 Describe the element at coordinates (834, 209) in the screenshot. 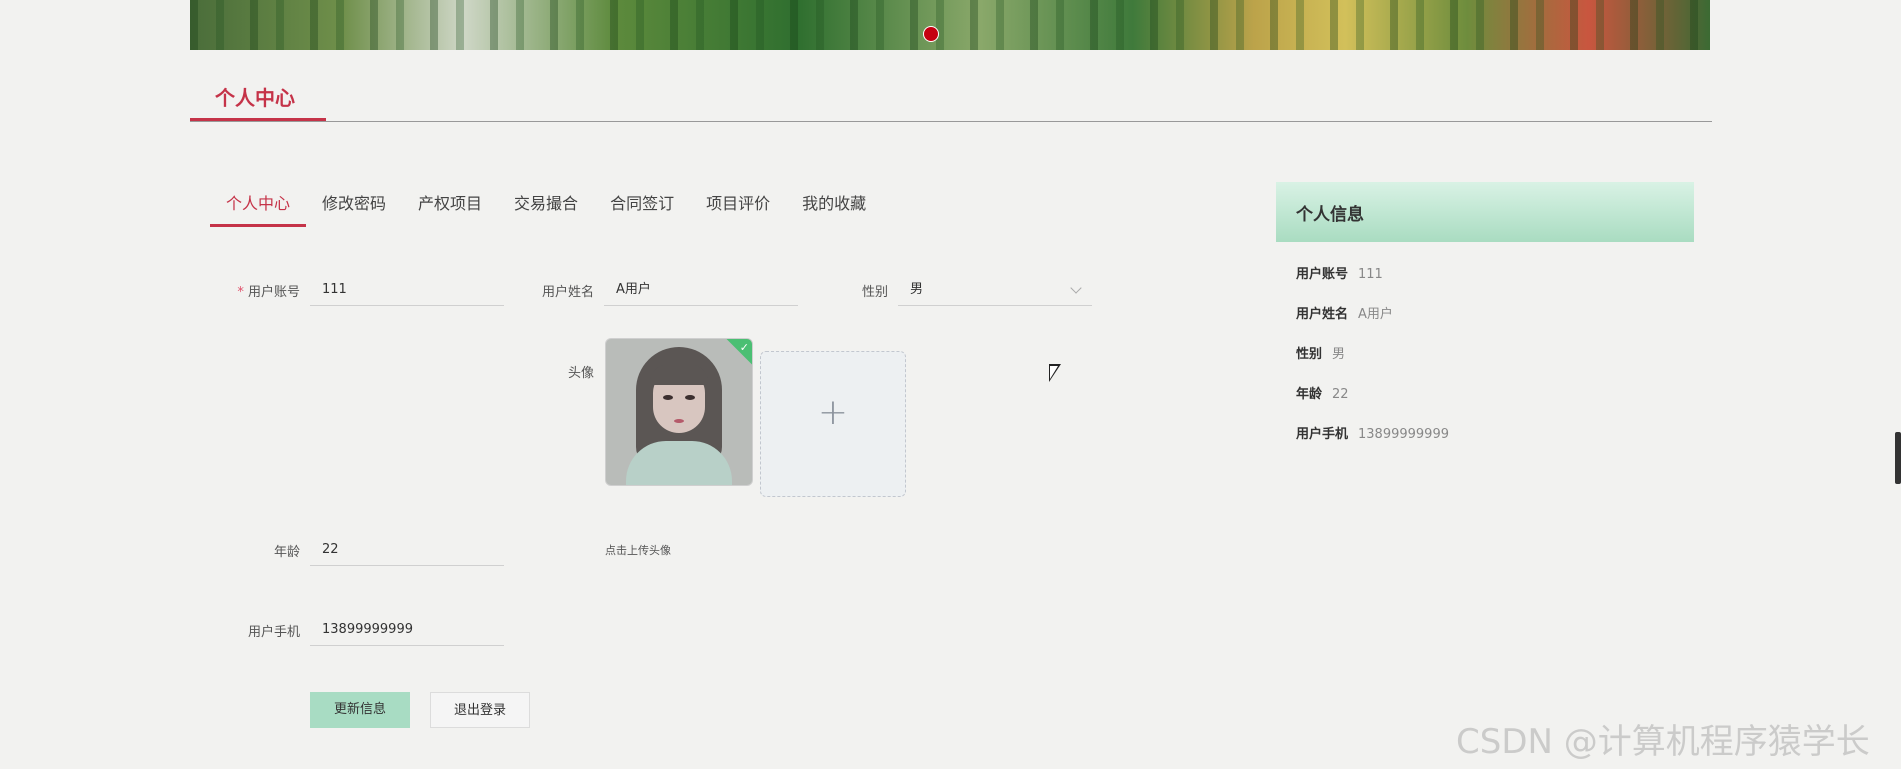

I see `tab-my-favorites: 我的收藏` at that location.